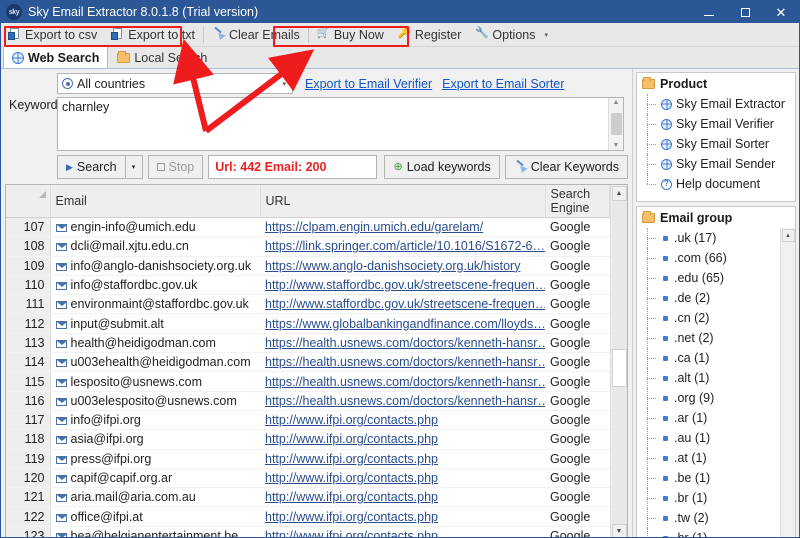  I want to click on row-email: environmaint@staffordbc.gov.uk, so click(155, 304).